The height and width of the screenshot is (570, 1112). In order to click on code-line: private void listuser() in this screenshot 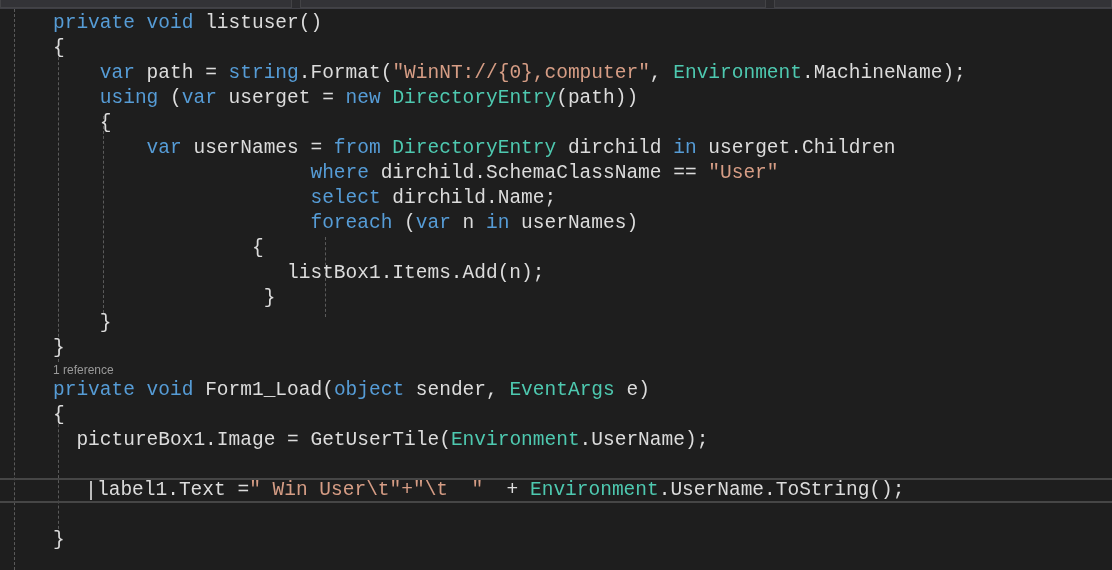, I will do `click(188, 23)`.